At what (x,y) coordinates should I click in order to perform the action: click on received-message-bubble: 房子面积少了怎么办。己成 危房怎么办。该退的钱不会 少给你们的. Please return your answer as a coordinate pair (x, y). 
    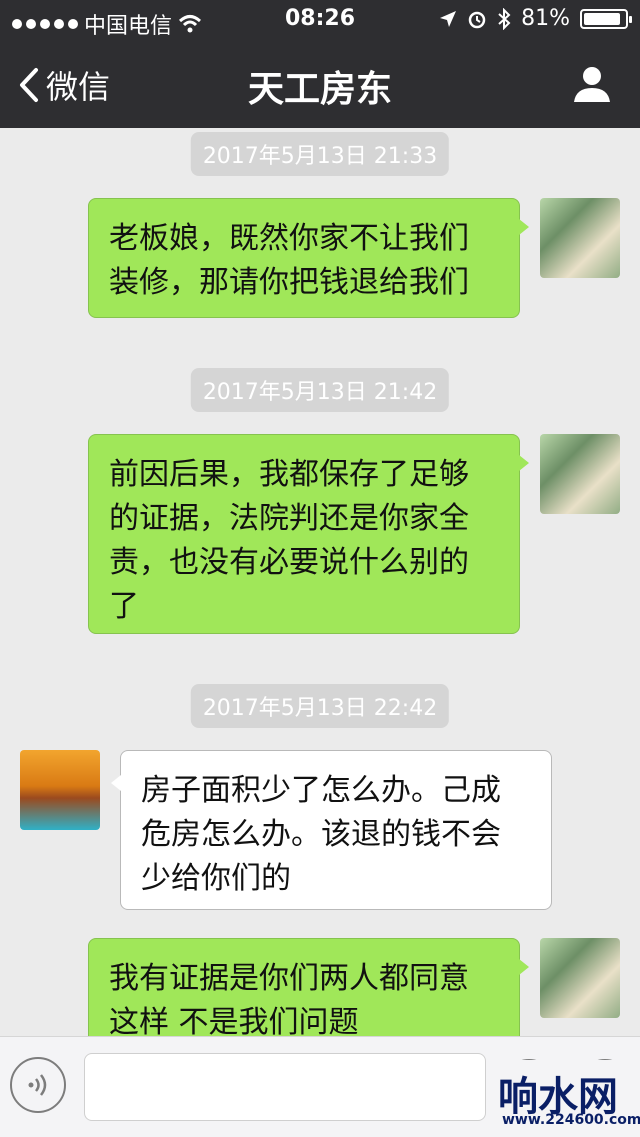
    Looking at the image, I should click on (331, 830).